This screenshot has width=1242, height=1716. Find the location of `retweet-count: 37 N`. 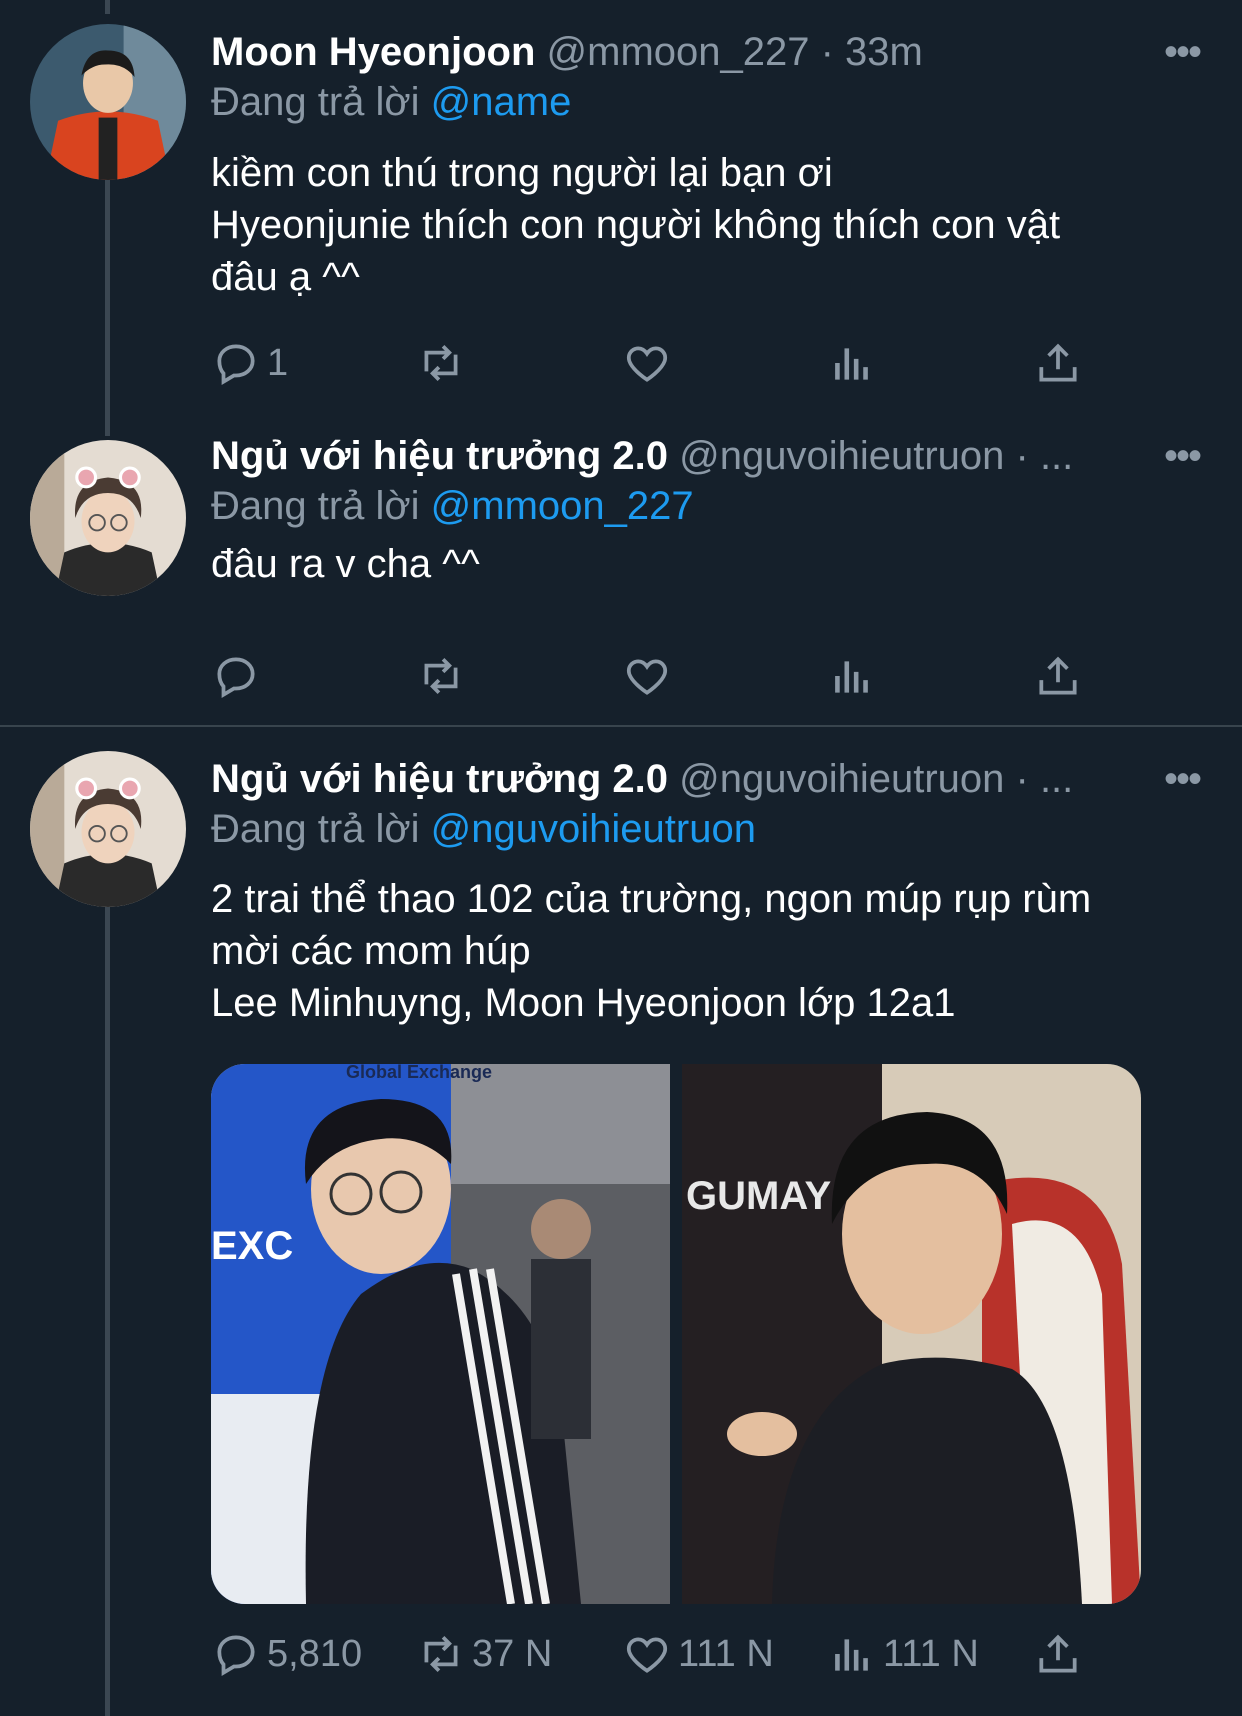

retweet-count: 37 N is located at coordinates (512, 1653).